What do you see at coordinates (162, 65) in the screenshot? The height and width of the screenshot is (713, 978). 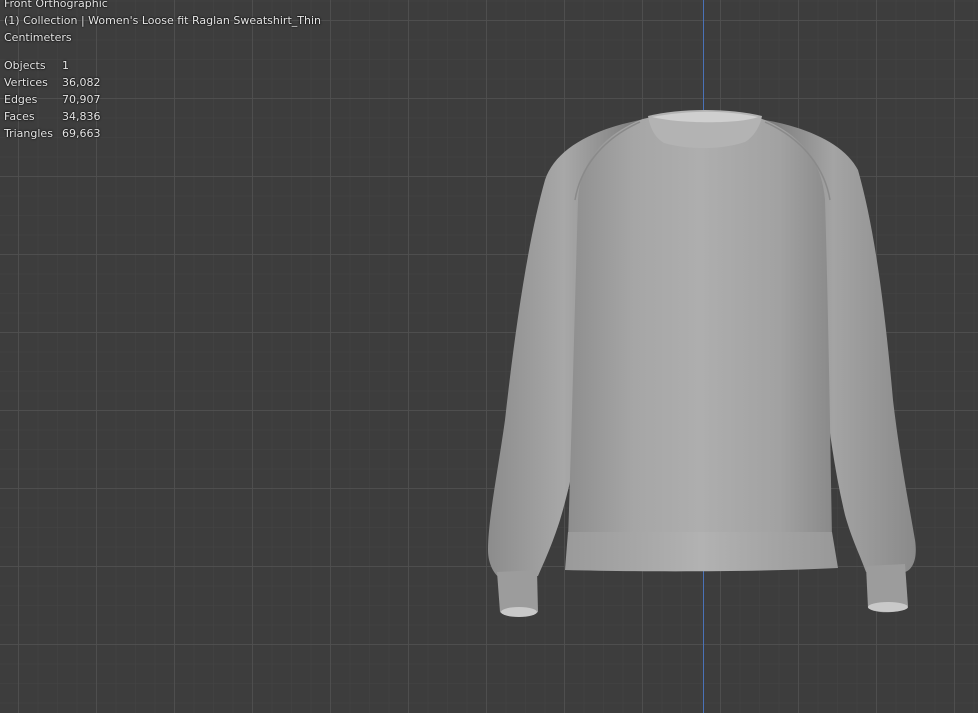 I see `stat-objects: Objects 1` at bounding box center [162, 65].